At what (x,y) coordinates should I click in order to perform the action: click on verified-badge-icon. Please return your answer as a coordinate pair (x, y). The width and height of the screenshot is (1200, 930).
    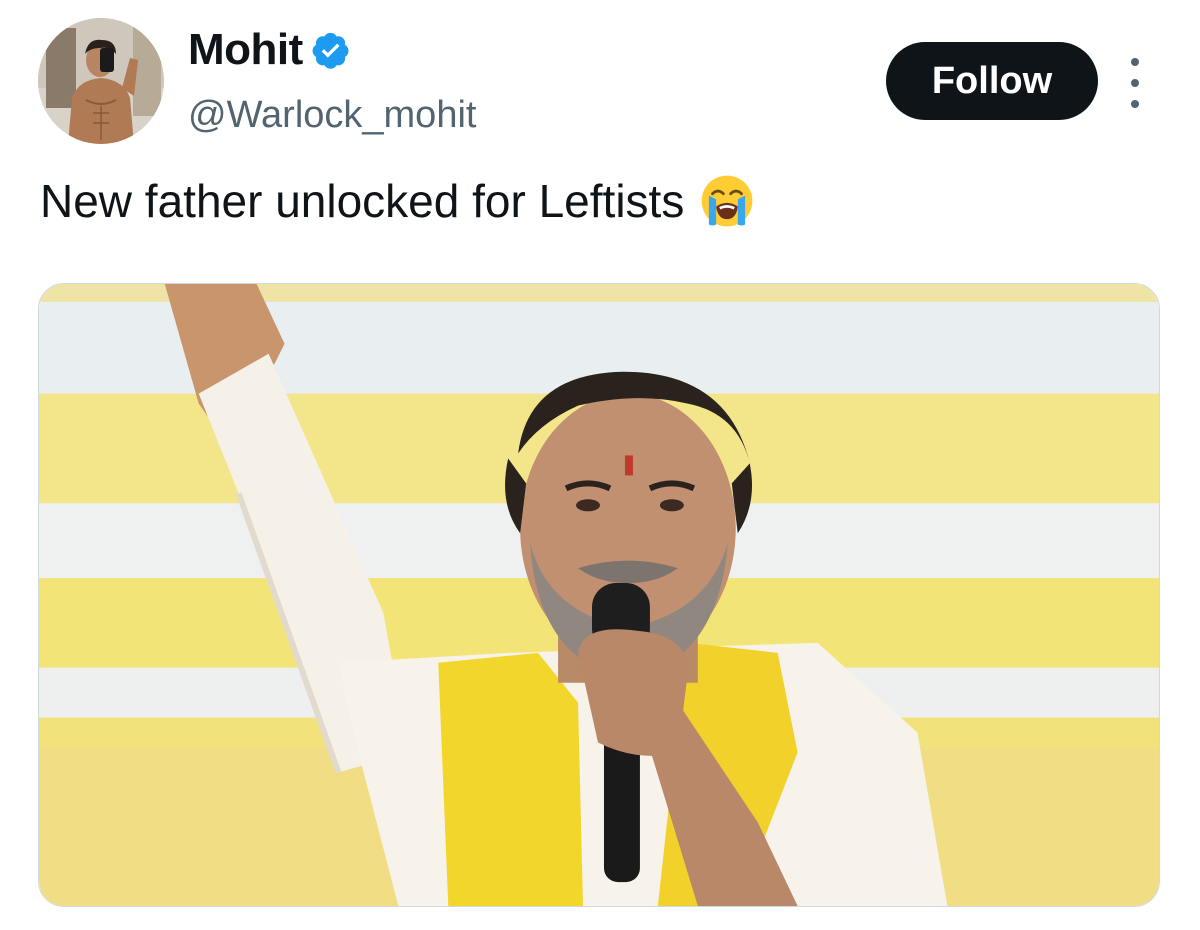
    Looking at the image, I should click on (331, 50).